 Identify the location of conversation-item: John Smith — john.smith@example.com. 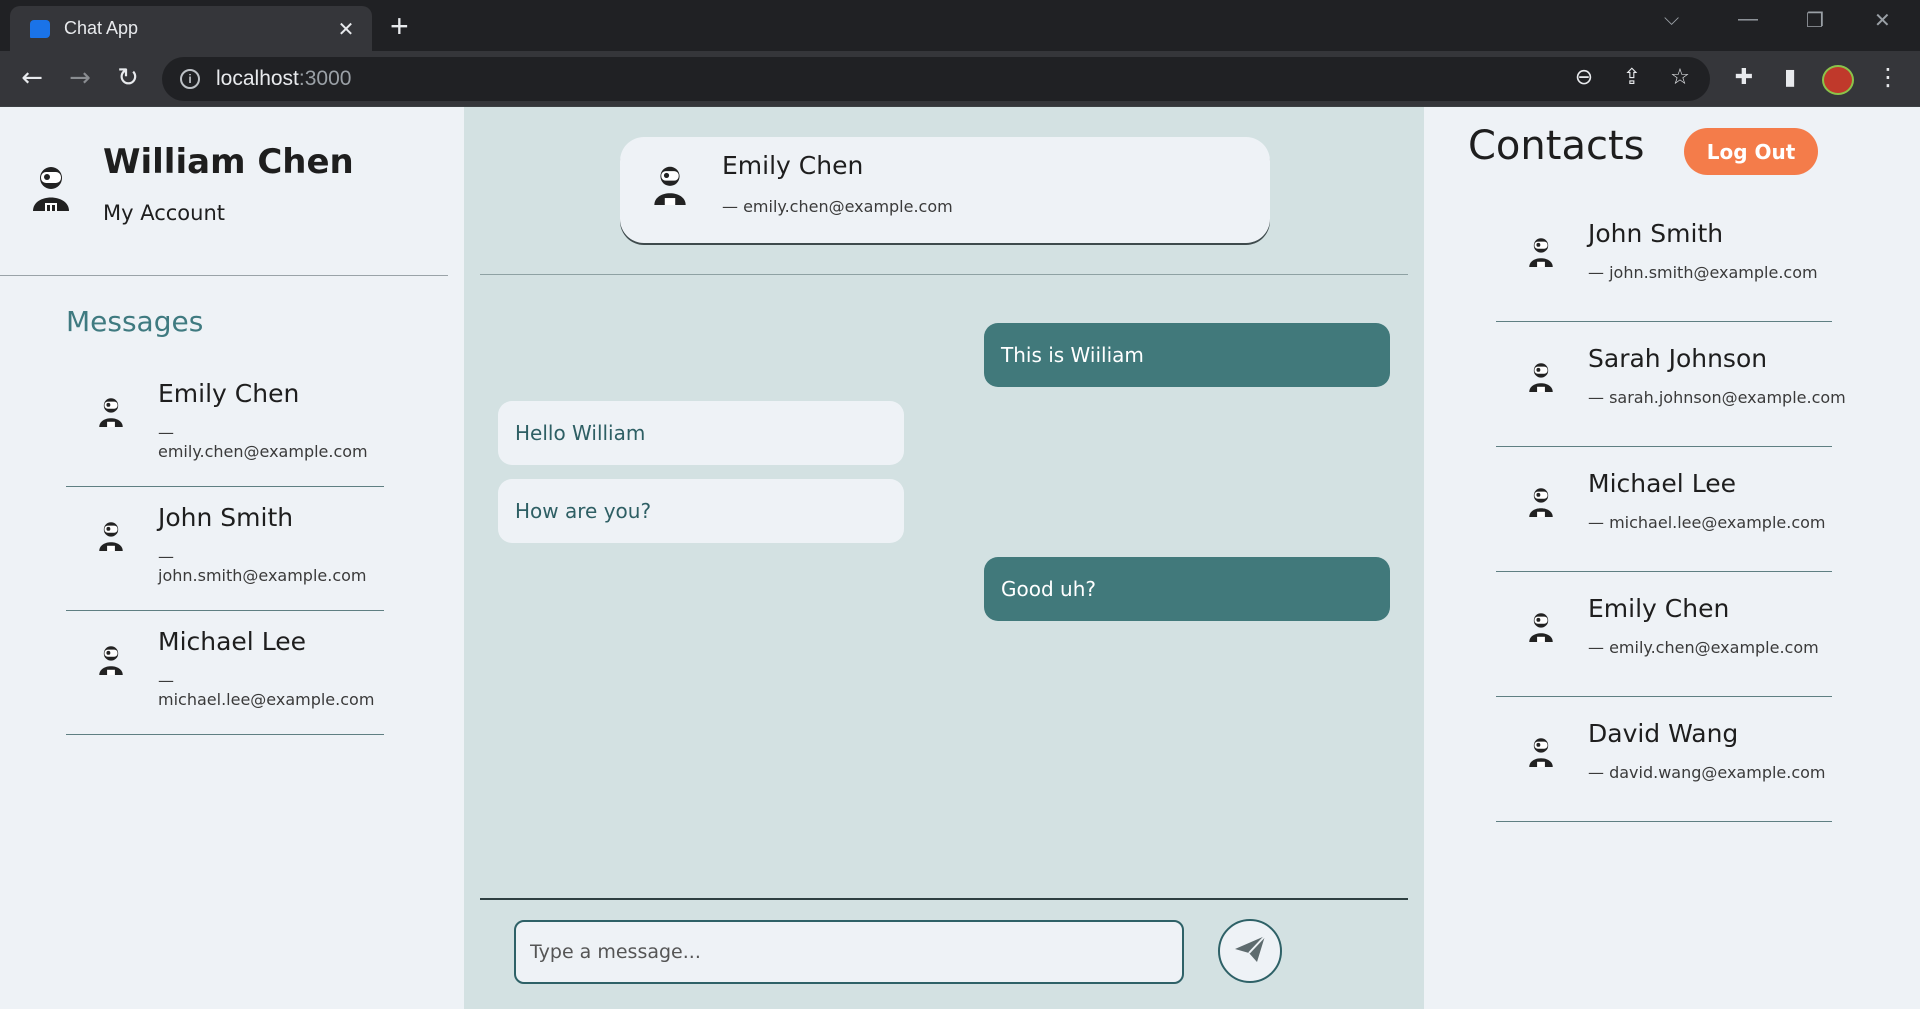
(225, 549).